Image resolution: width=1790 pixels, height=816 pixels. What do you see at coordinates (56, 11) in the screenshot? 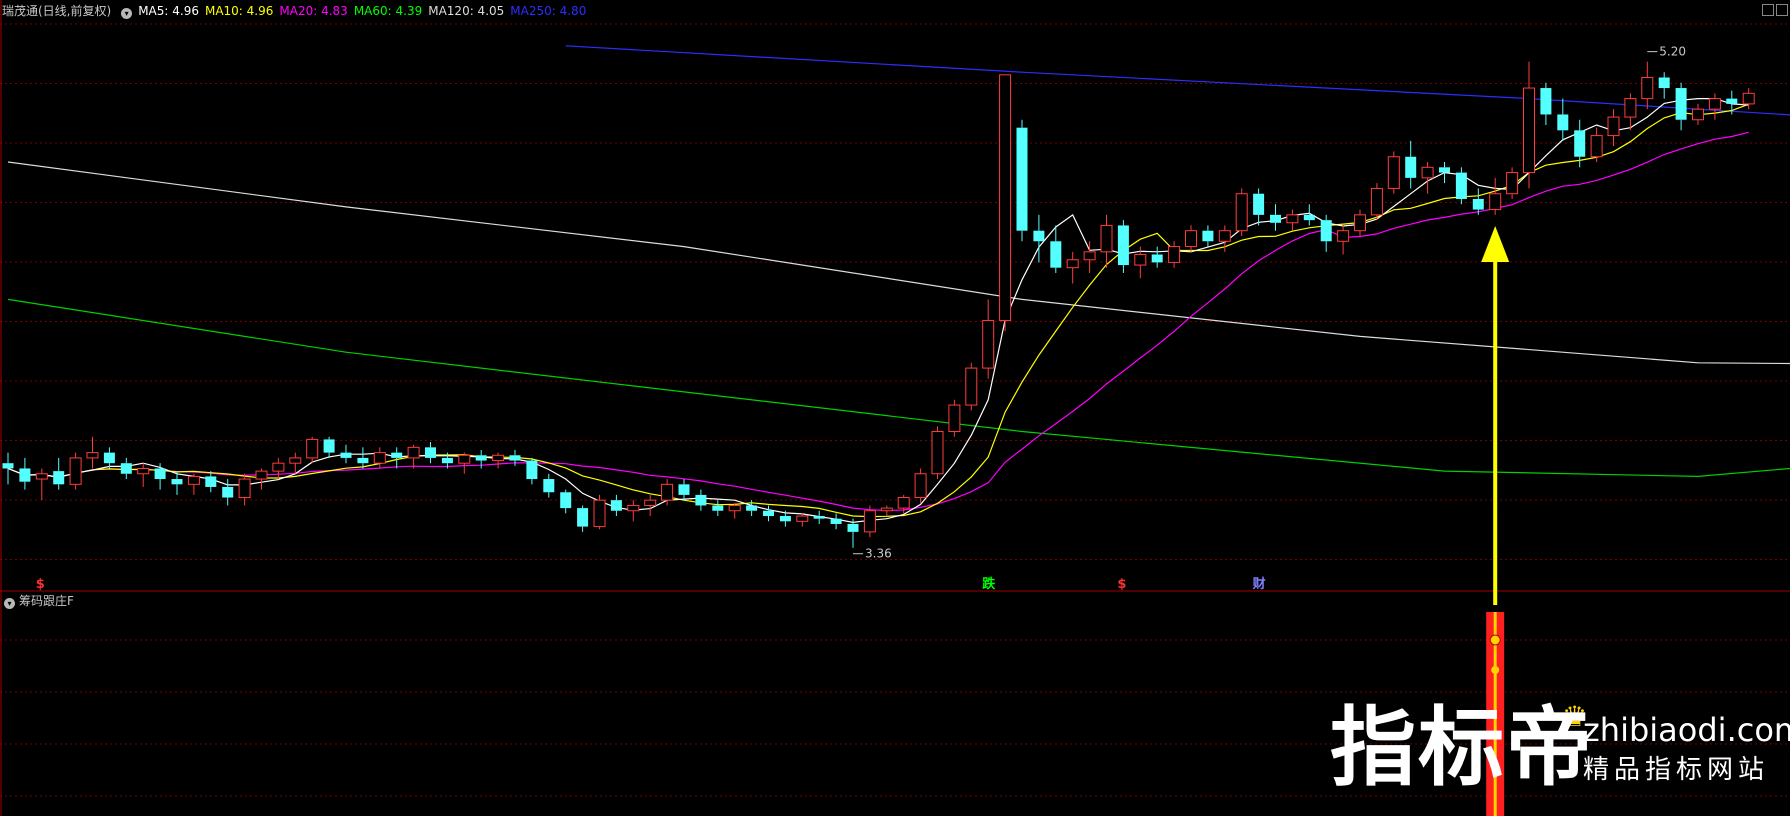
I see `stock-title: 瑞茂通(日线,前复权)` at bounding box center [56, 11].